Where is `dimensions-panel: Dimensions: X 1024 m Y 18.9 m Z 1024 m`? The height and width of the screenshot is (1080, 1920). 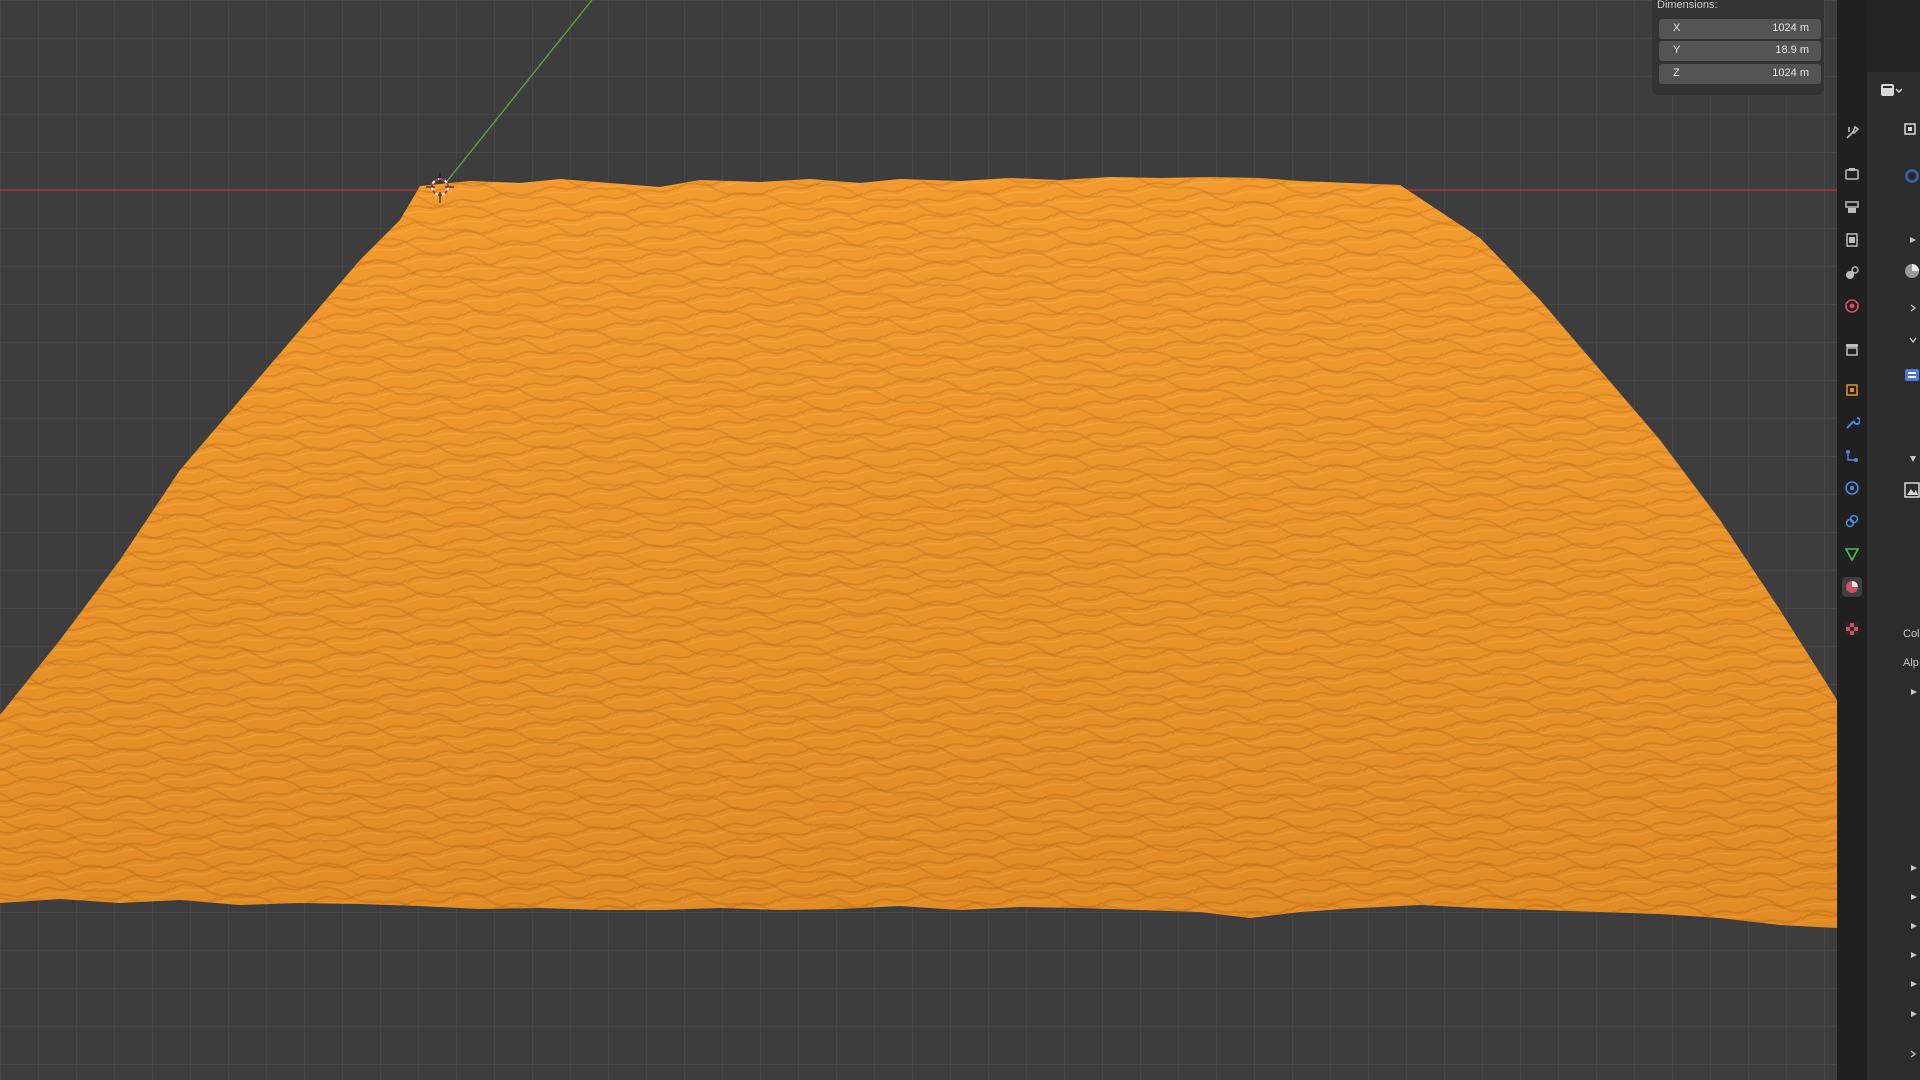 dimensions-panel: Dimensions: X 1024 m Y 18.9 m Z 1024 m is located at coordinates (1738, 47).